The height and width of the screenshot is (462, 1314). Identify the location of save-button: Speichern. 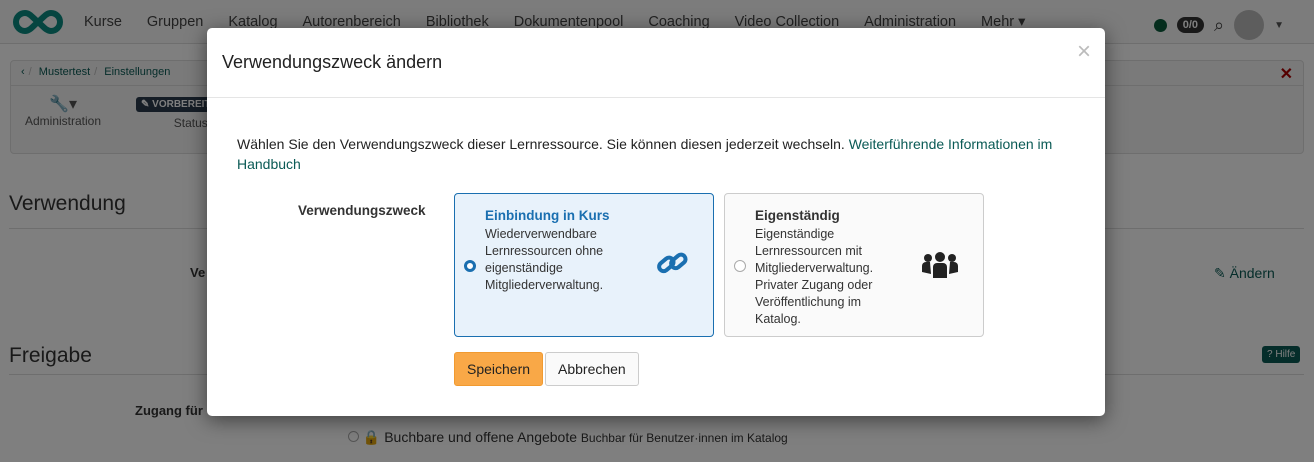
(499, 369).